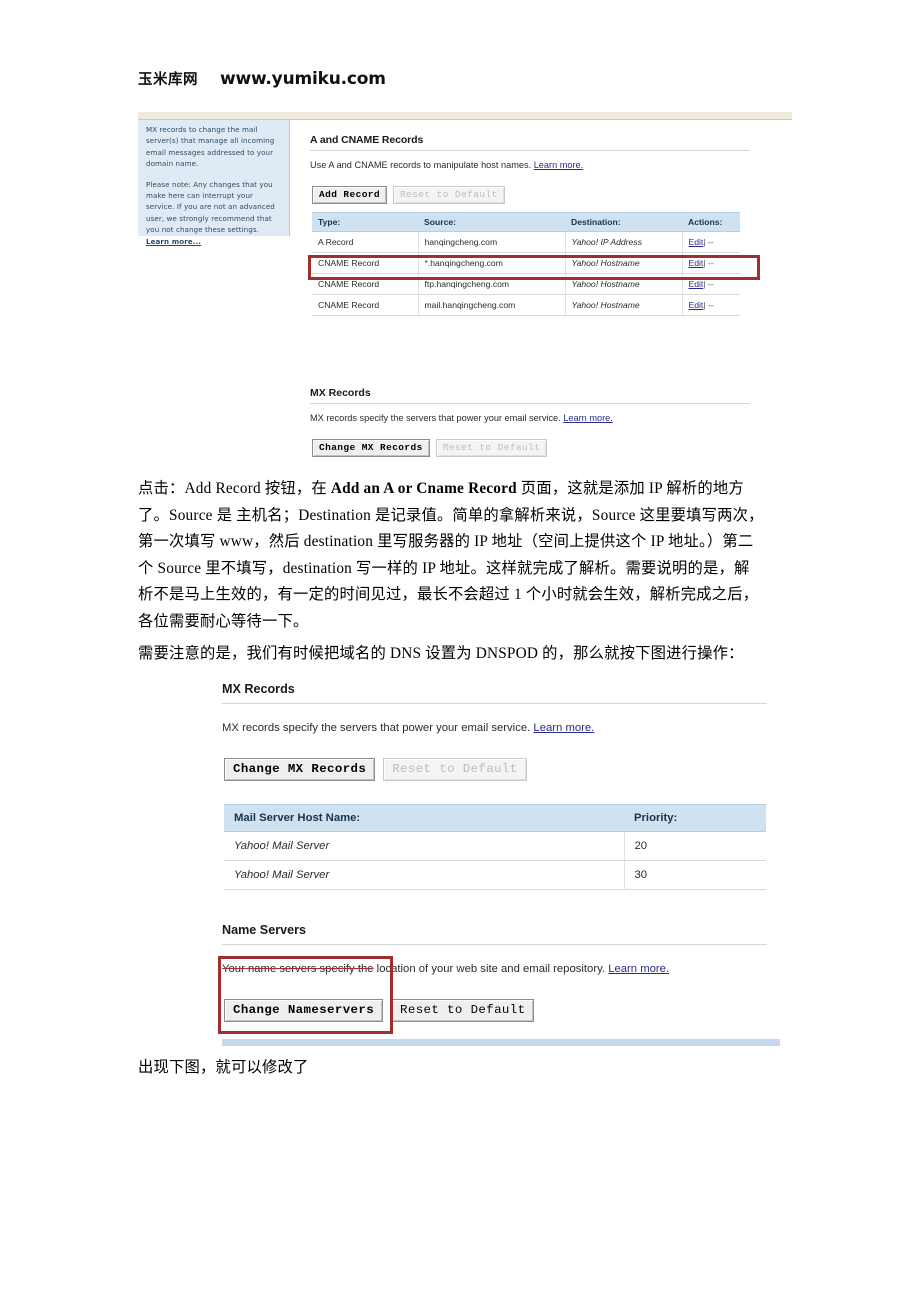 The height and width of the screenshot is (1302, 920). Describe the element at coordinates (494, 703) in the screenshot. I see `mx-title-rule-shot2` at that location.